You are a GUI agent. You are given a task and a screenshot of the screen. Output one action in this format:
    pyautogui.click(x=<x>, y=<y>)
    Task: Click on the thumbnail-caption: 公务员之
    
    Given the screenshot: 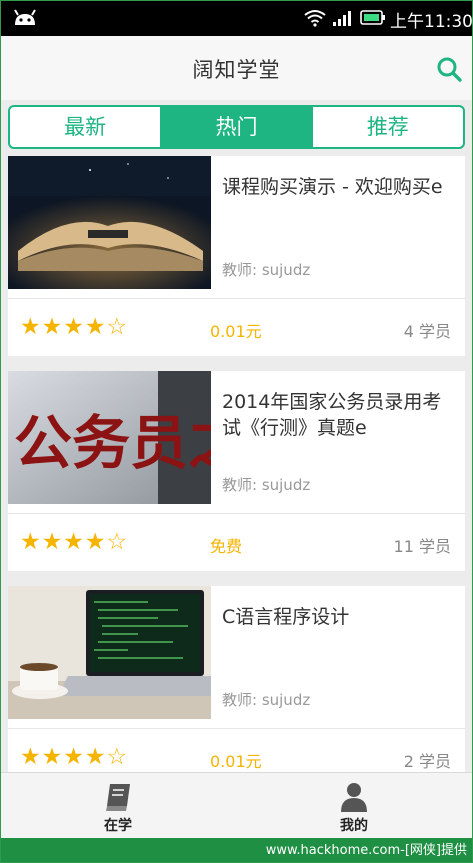 What is the action you would take?
    pyautogui.click(x=112, y=443)
    